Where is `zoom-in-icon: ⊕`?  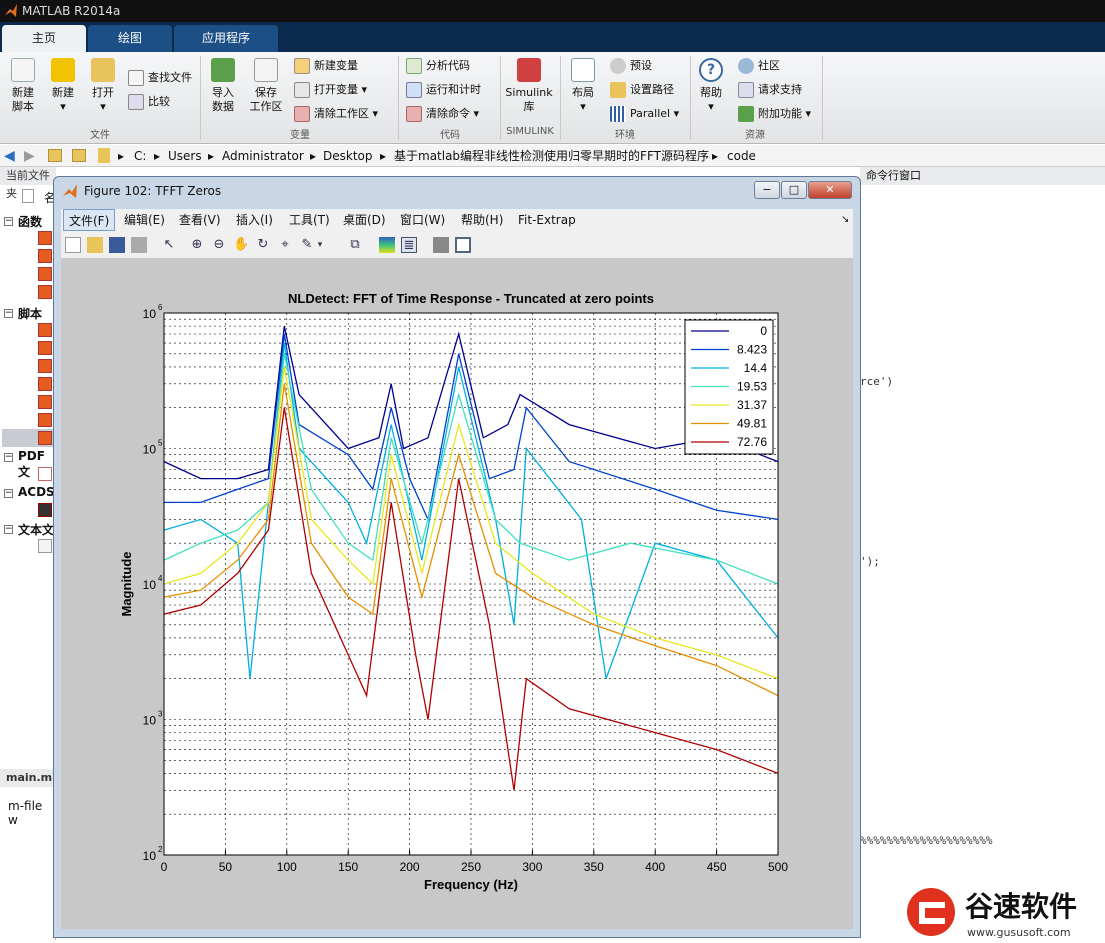
zoom-in-icon: ⊕ is located at coordinates (197, 245).